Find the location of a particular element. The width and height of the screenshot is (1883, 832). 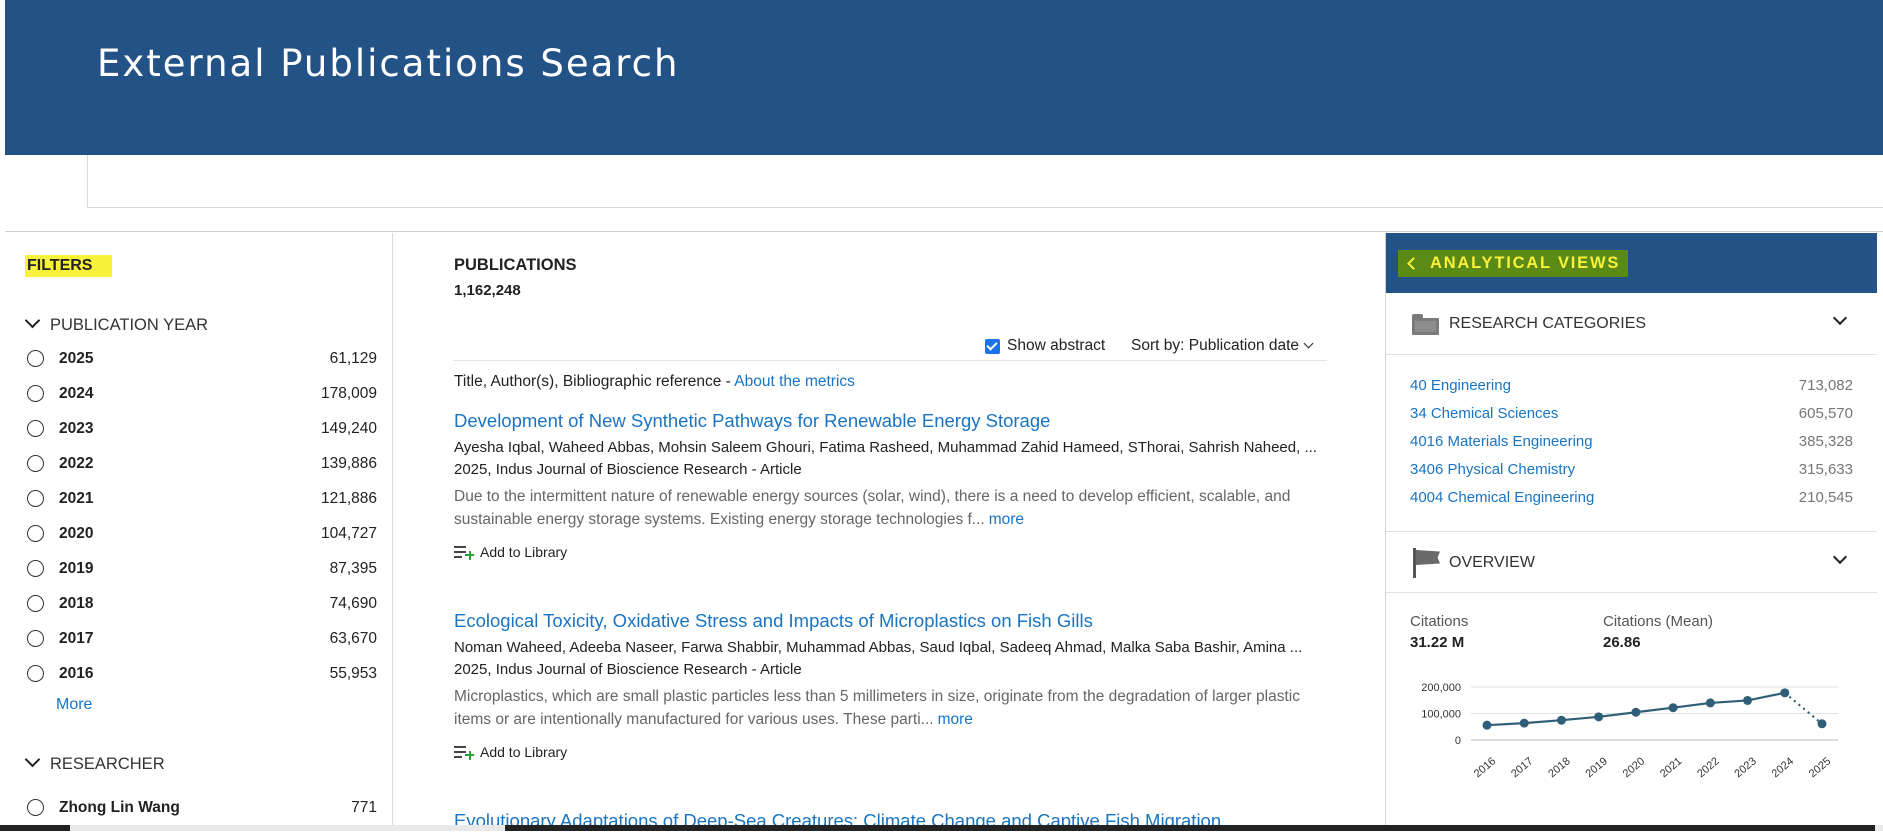

citations-metric: Citations 31.22 M is located at coordinates (1439, 632).